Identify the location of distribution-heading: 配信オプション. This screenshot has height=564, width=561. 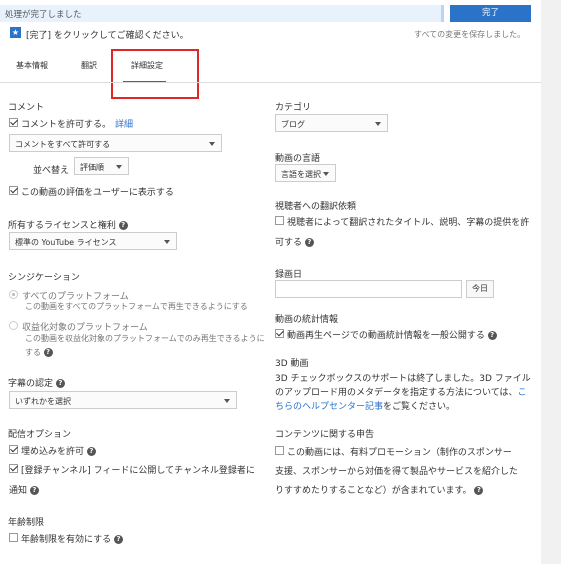
(40, 435).